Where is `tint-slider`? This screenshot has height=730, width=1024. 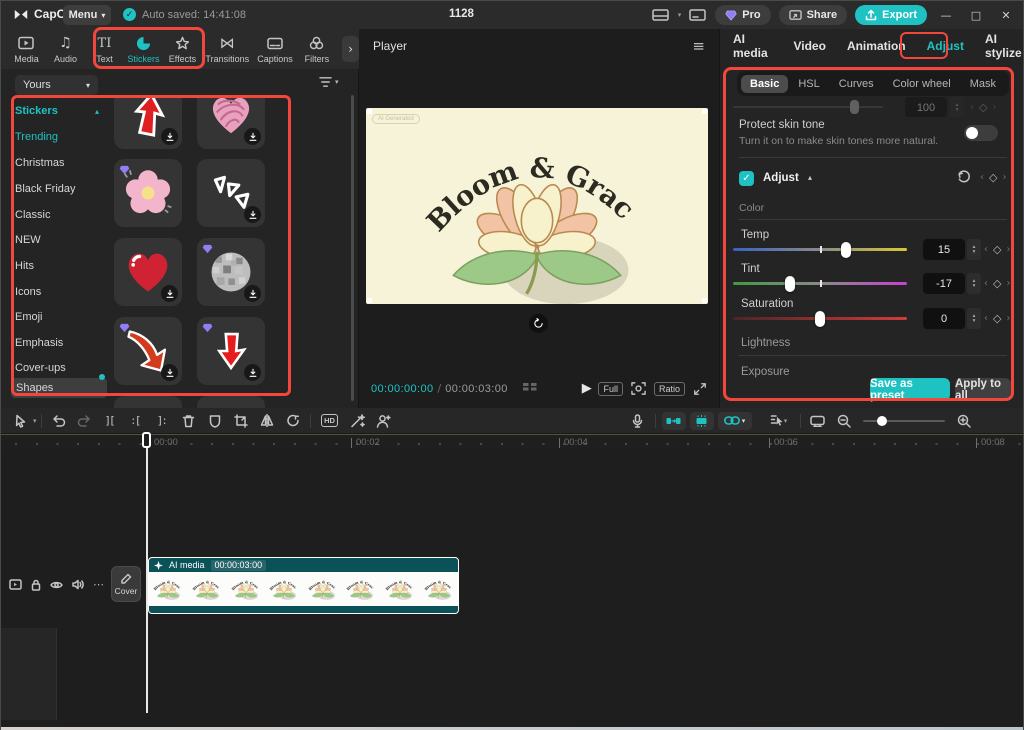 tint-slider is located at coordinates (820, 283).